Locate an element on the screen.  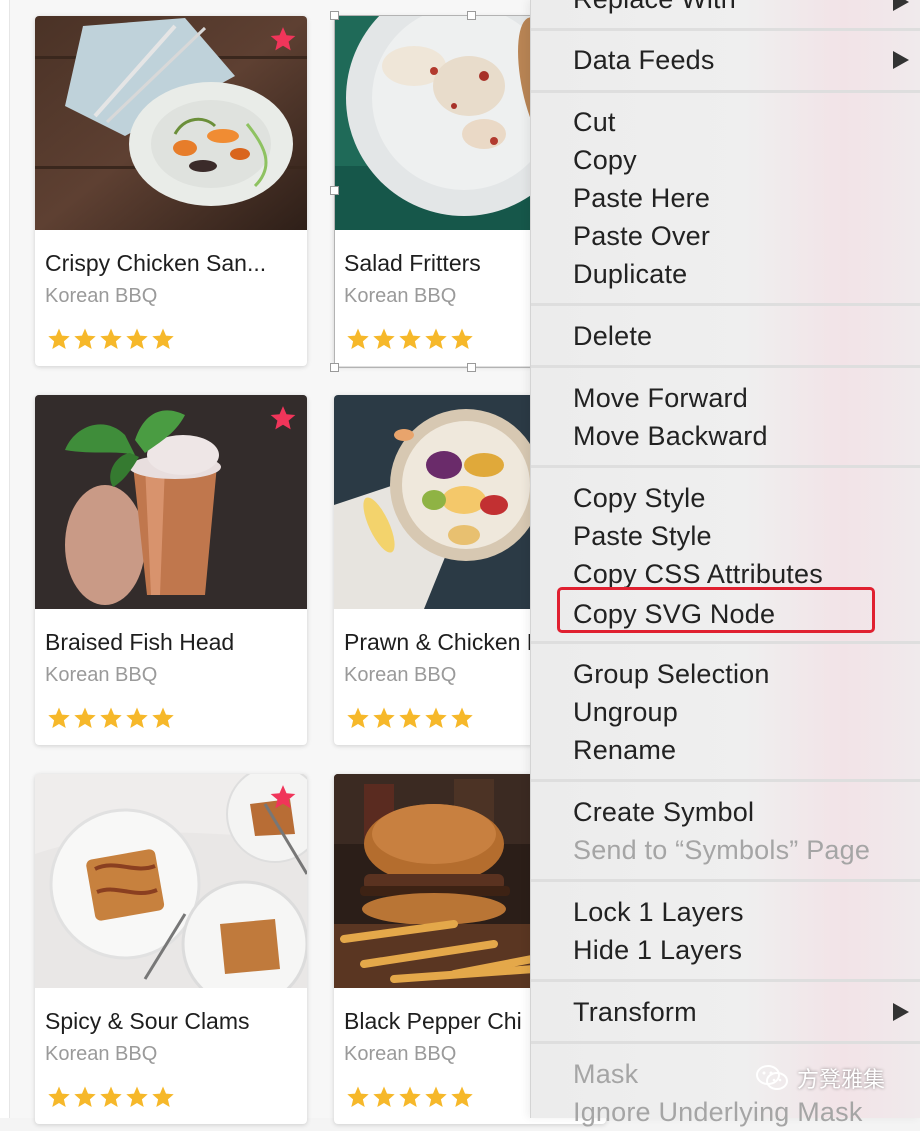
menu-item-cut: Cut is located at coordinates (594, 122).